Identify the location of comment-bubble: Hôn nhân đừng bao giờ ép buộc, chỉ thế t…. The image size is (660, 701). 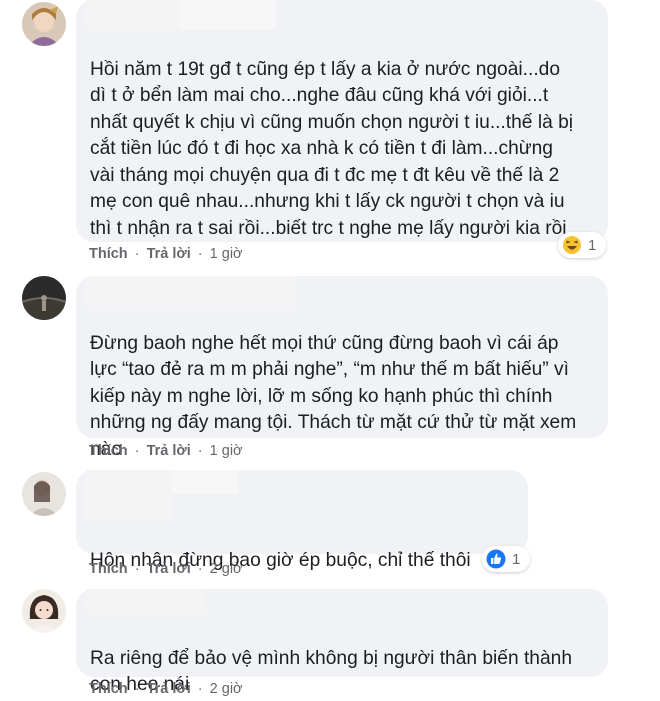
(302, 545).